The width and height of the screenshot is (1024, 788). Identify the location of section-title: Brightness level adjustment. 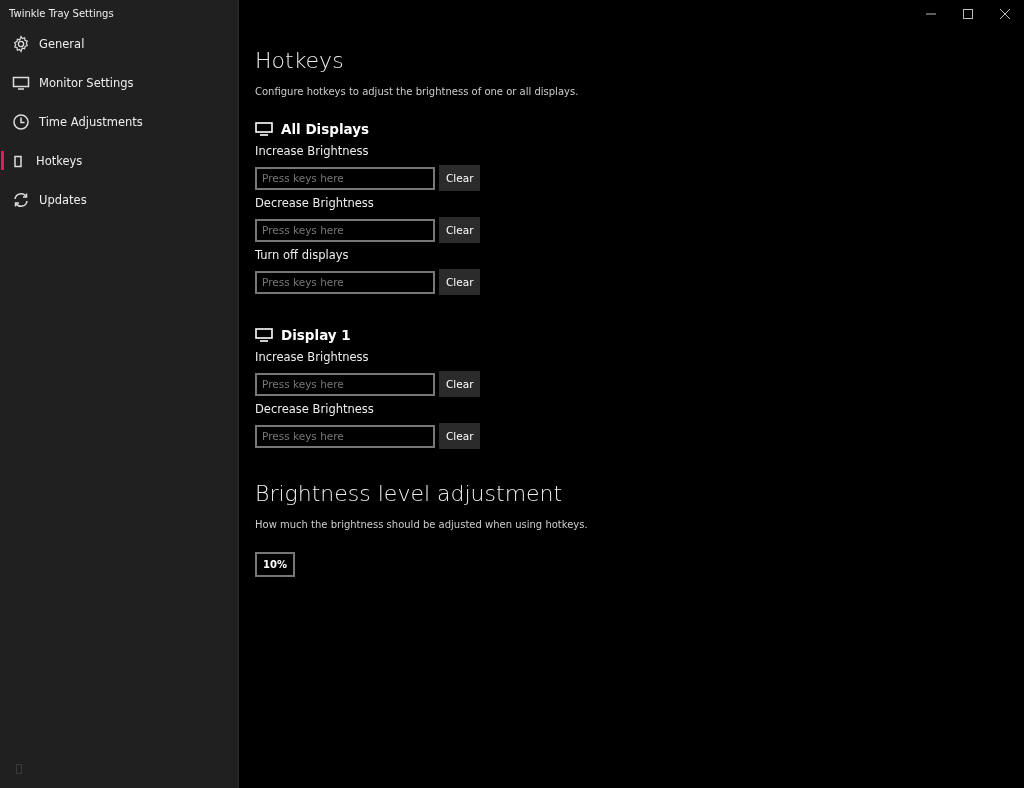
(409, 494).